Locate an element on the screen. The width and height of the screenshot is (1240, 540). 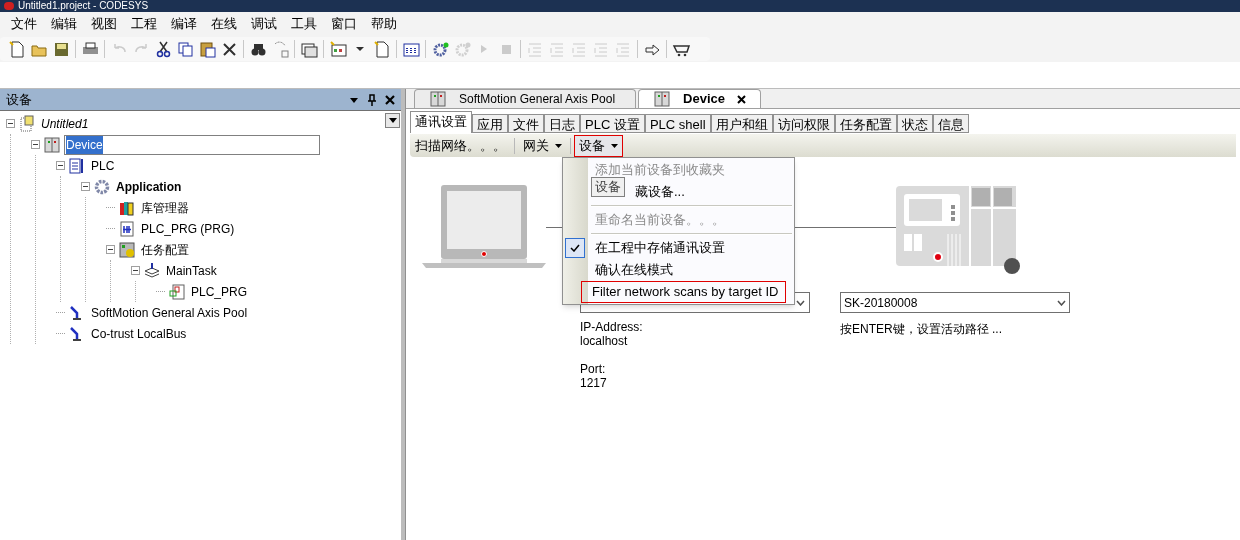
settings-tab: 访问权限 is located at coordinates (803, 123).